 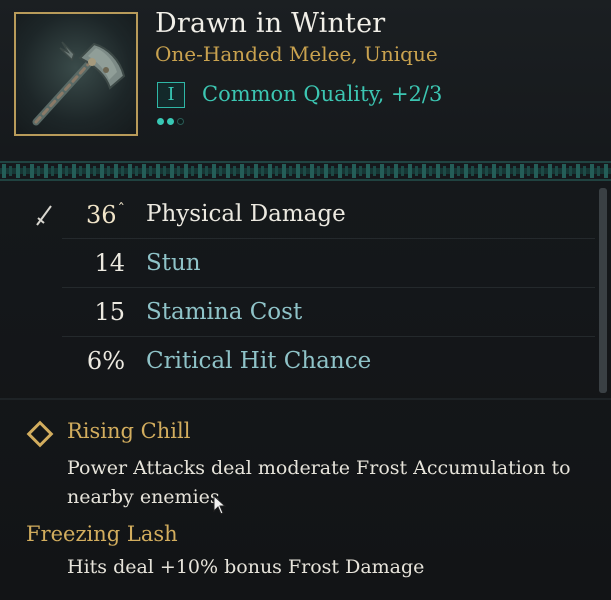 What do you see at coordinates (105, 361) in the screenshot?
I see `stat-value: 6%` at bounding box center [105, 361].